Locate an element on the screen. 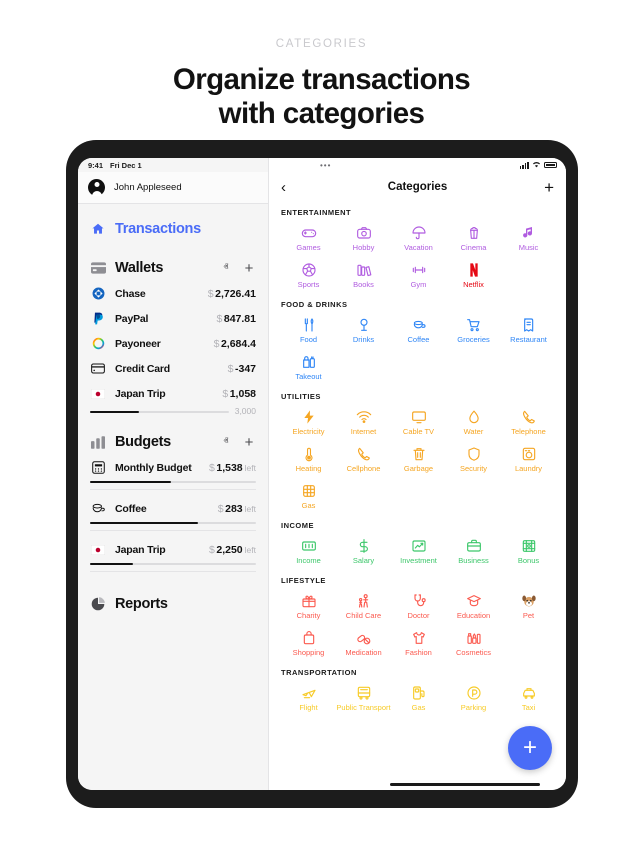 The height and width of the screenshot is (858, 643). list-item: Coffee $283 left is located at coordinates (173, 508).